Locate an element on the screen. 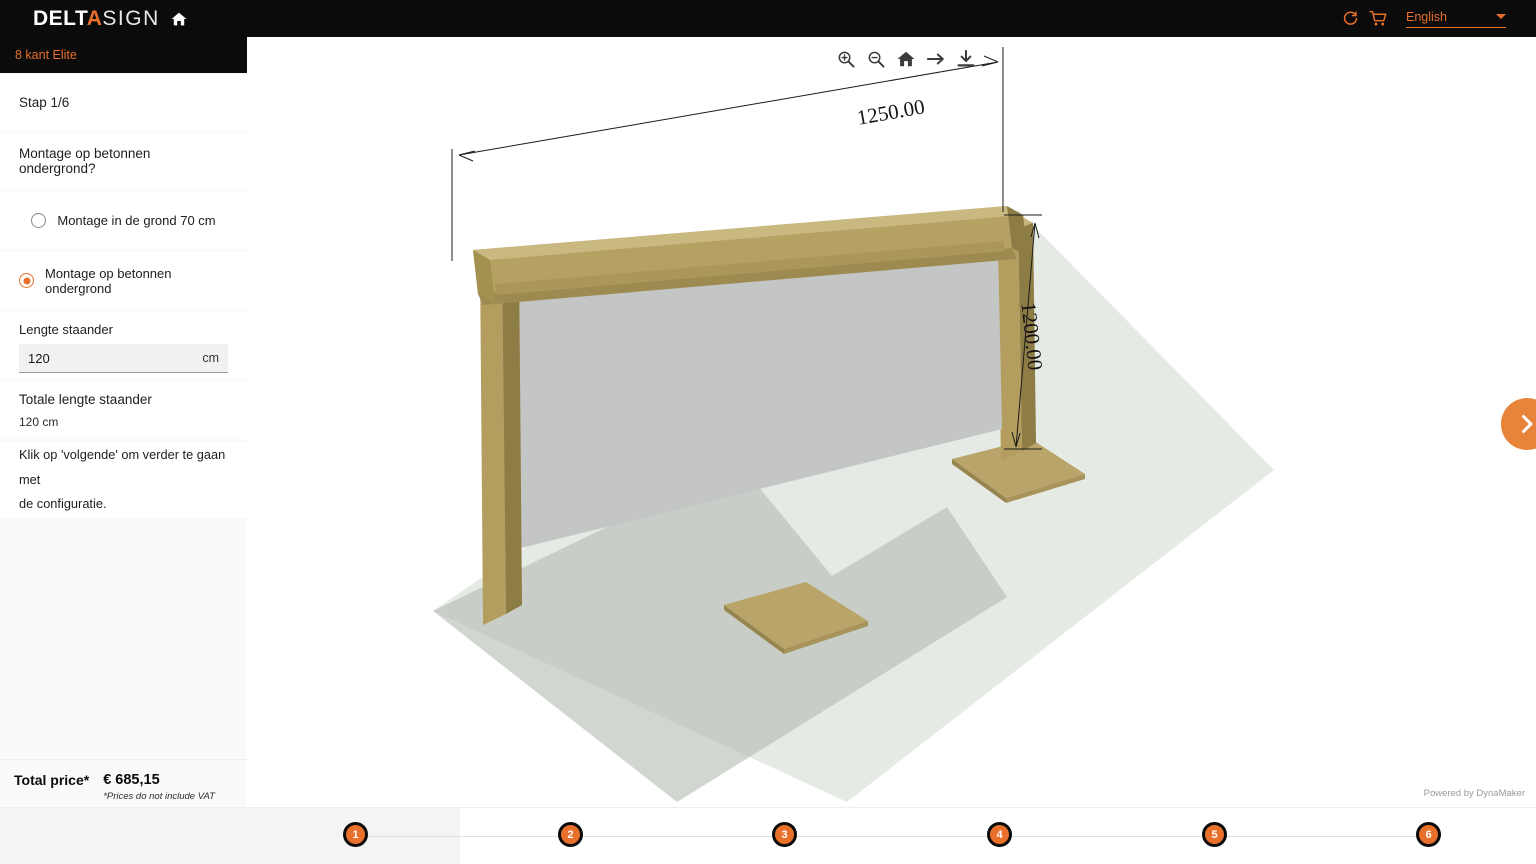 This screenshot has width=1536, height=864. logo-delta-text: DELT is located at coordinates (60, 18).